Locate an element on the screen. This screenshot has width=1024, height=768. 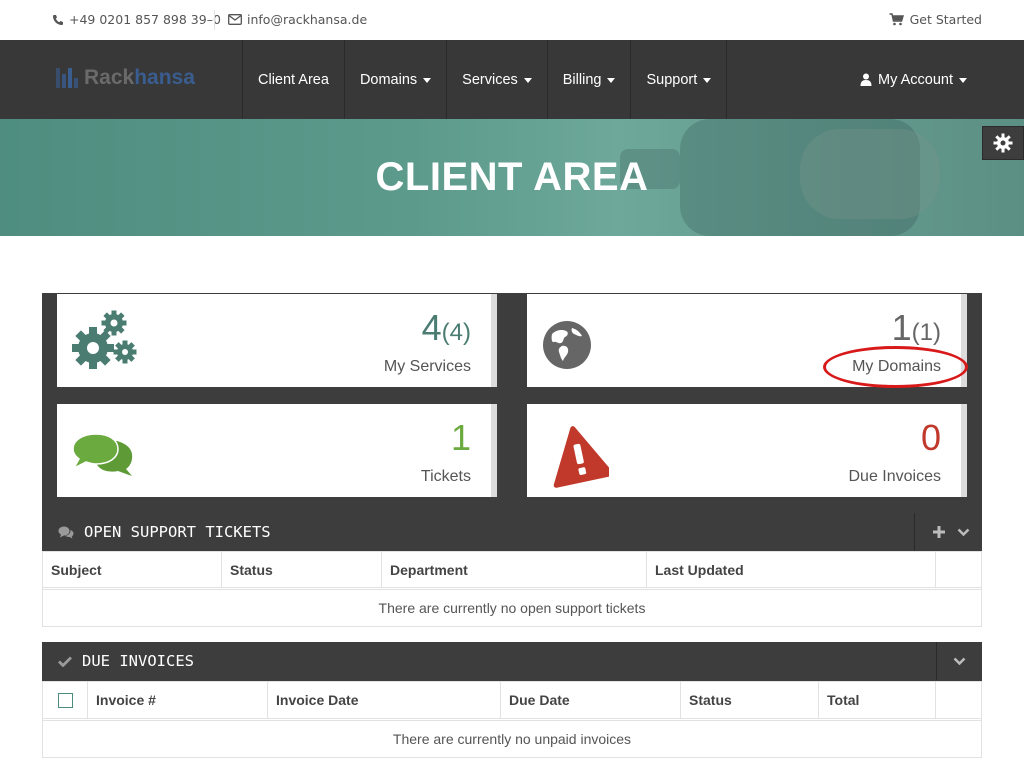
services-label: My Services is located at coordinates (427, 366).